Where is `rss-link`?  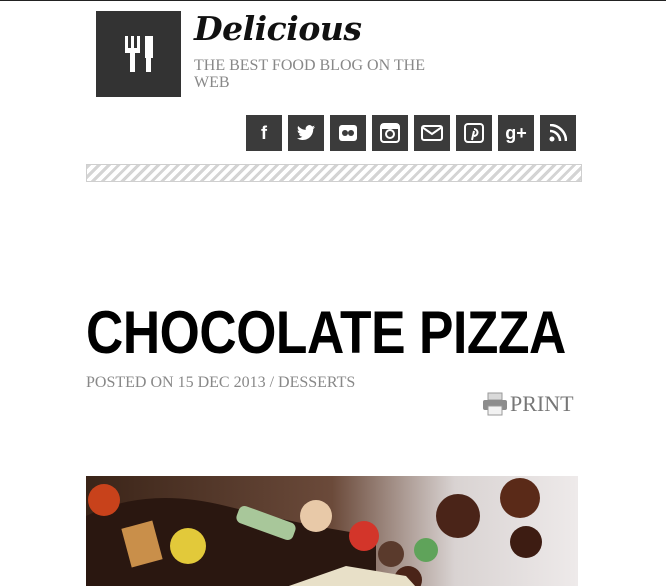 rss-link is located at coordinates (558, 133).